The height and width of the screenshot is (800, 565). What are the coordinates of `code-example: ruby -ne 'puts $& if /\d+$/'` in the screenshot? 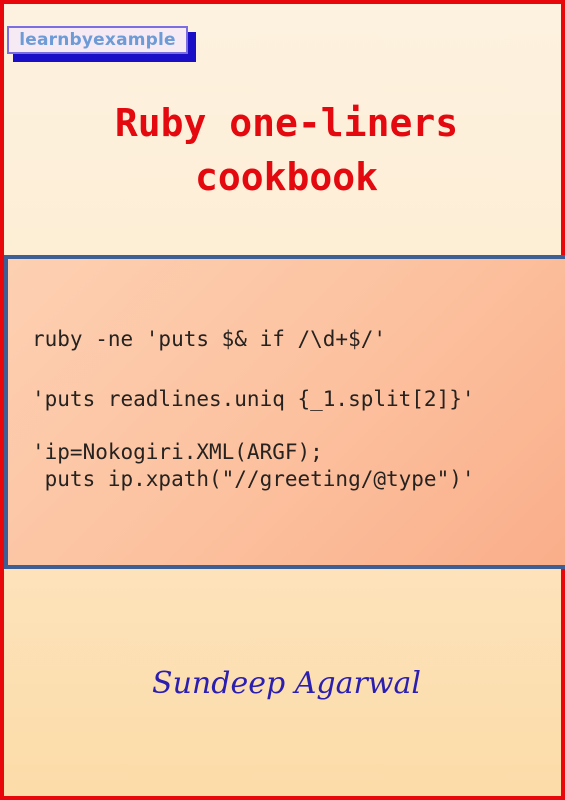 It's located at (209, 339).